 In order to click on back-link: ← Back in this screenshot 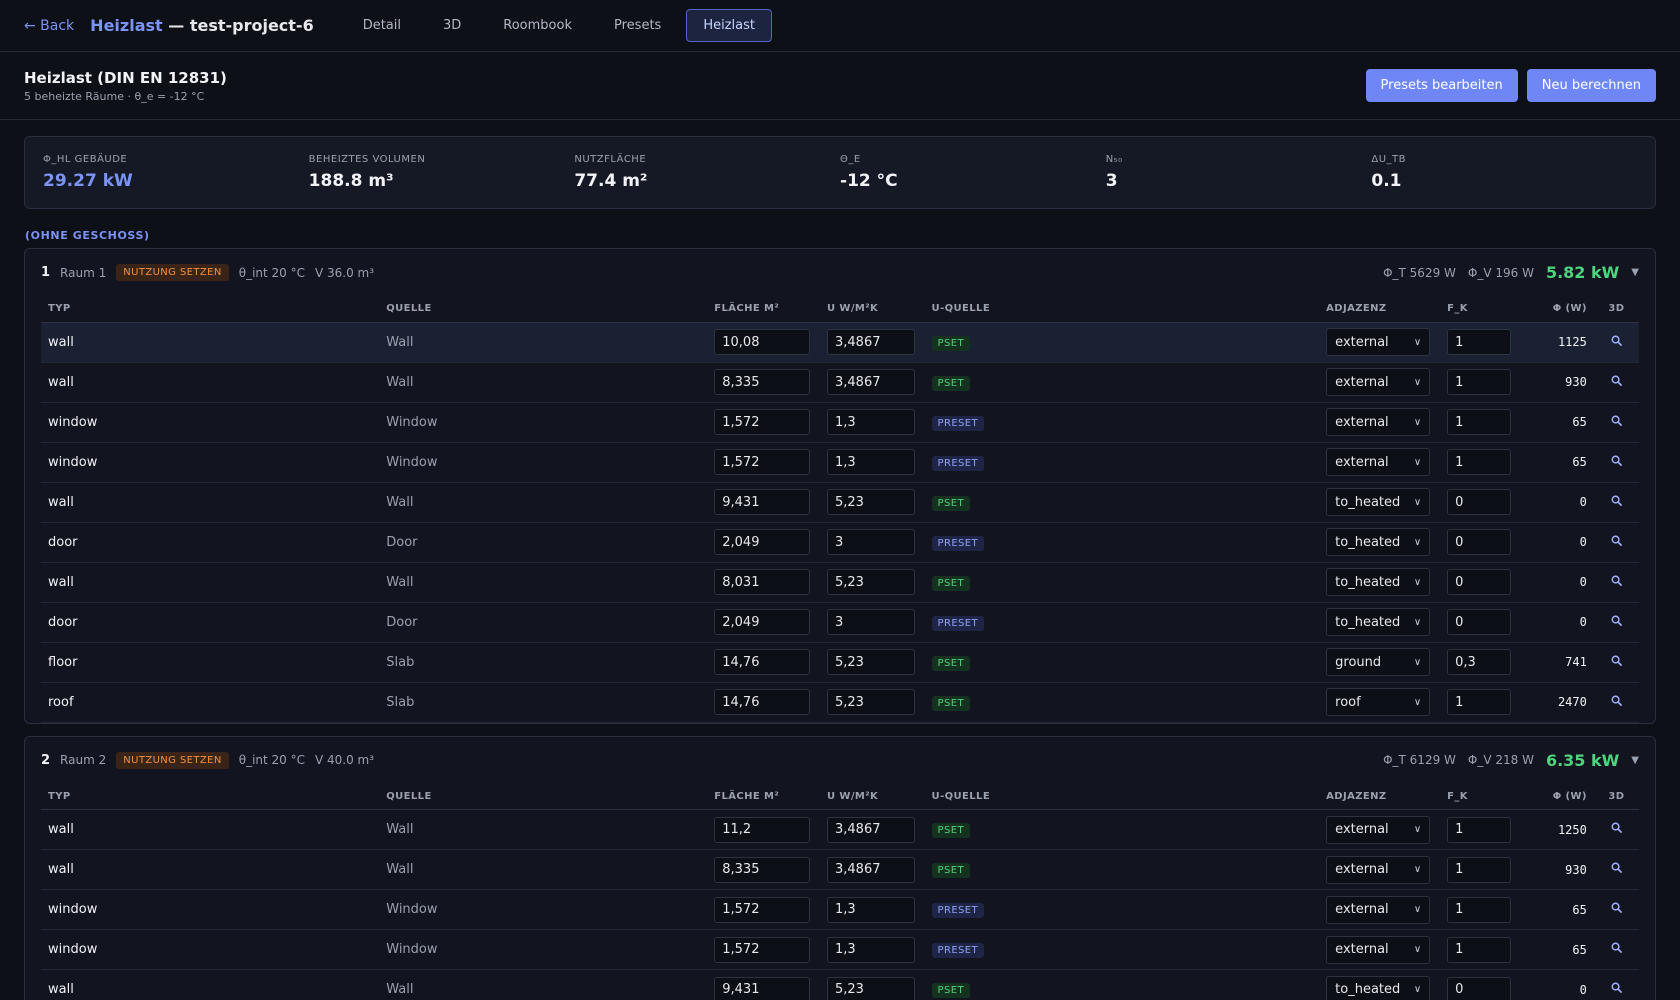, I will do `click(49, 26)`.